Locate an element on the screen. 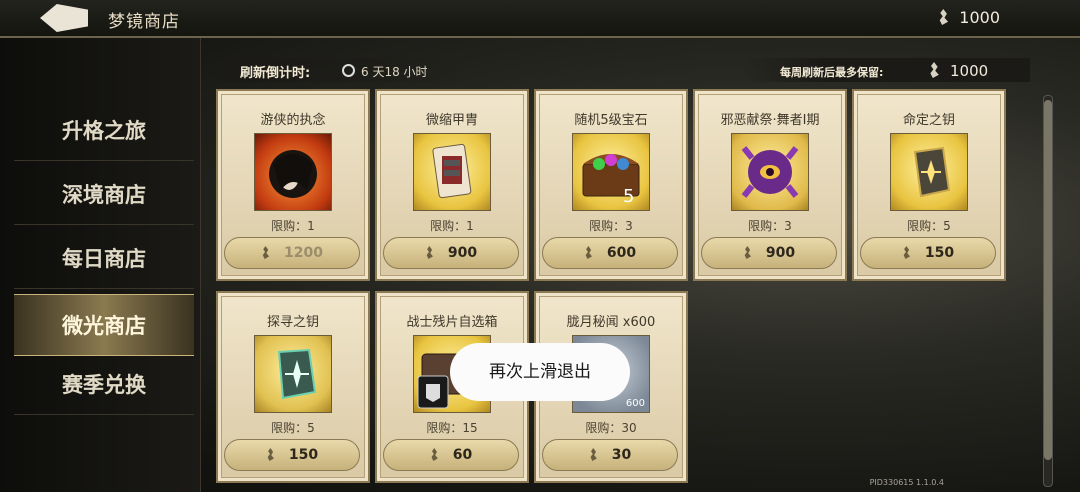 This screenshot has height=492, width=1080. refresh-value-wrap: 6 天18 小时 is located at coordinates (385, 71).